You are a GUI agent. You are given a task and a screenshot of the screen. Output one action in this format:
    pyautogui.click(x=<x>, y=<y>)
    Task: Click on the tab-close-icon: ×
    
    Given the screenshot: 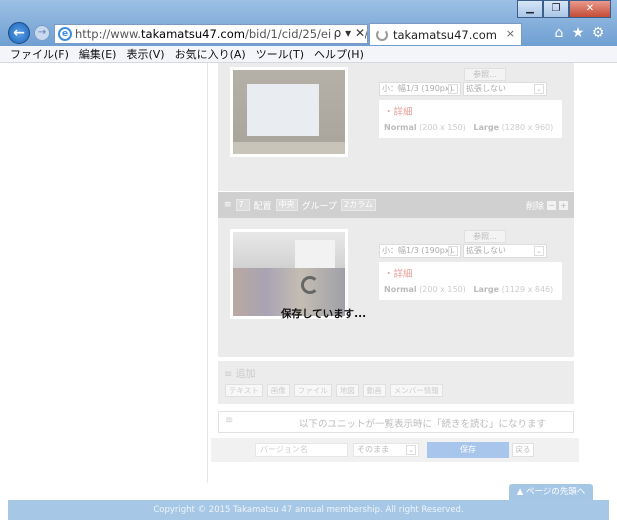 What is the action you would take?
    pyautogui.click(x=510, y=33)
    